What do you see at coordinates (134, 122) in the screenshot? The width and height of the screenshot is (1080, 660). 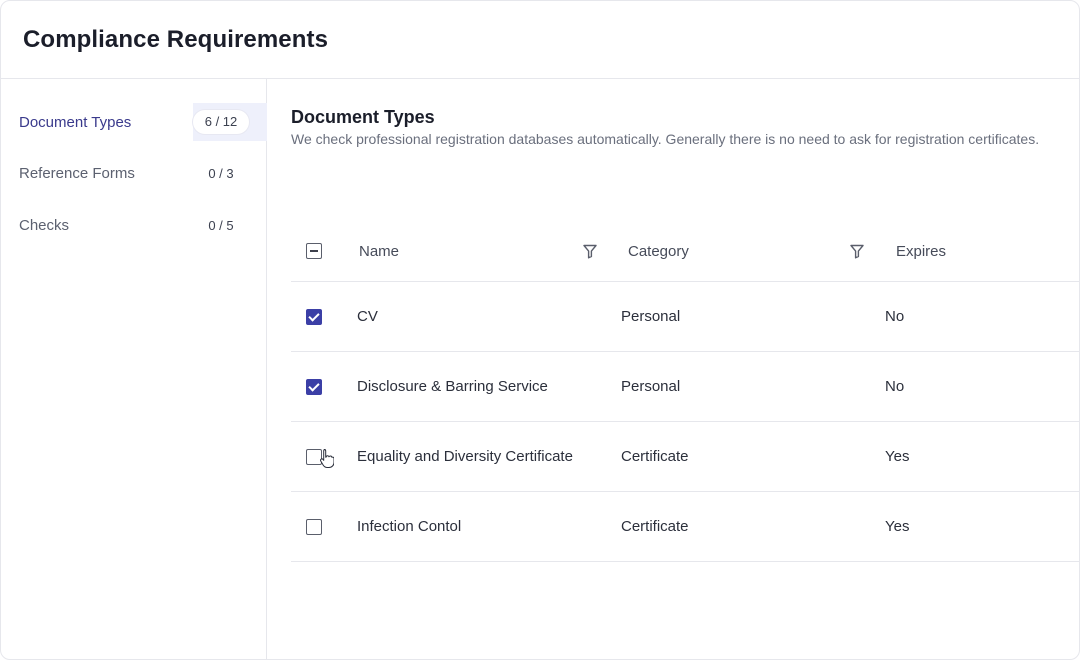 I see `sidebar-item-document-types: Document Types 6 / 12` at bounding box center [134, 122].